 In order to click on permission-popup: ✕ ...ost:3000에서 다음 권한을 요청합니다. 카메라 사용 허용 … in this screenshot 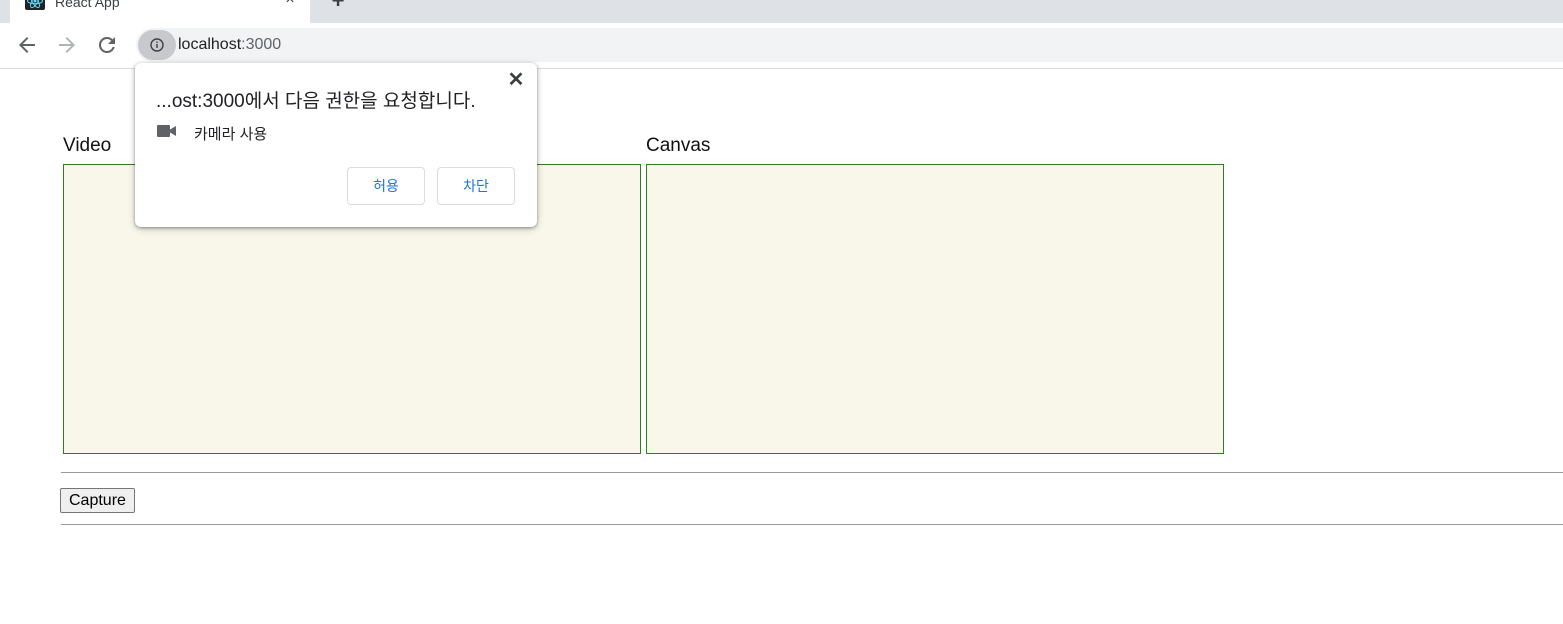, I will do `click(336, 145)`.